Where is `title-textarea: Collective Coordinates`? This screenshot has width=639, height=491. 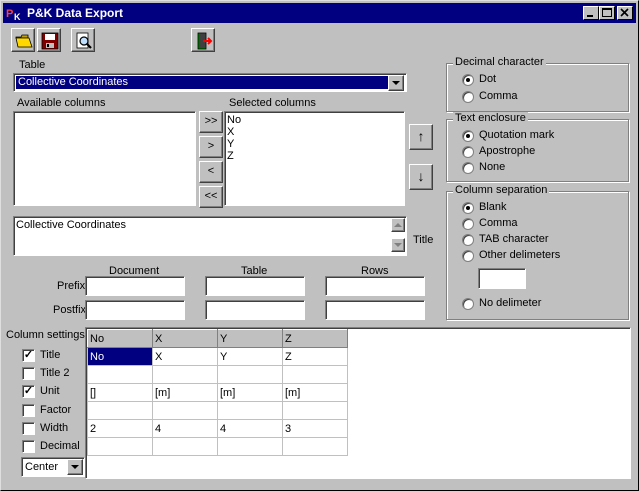
title-textarea: Collective Coordinates is located at coordinates (210, 236).